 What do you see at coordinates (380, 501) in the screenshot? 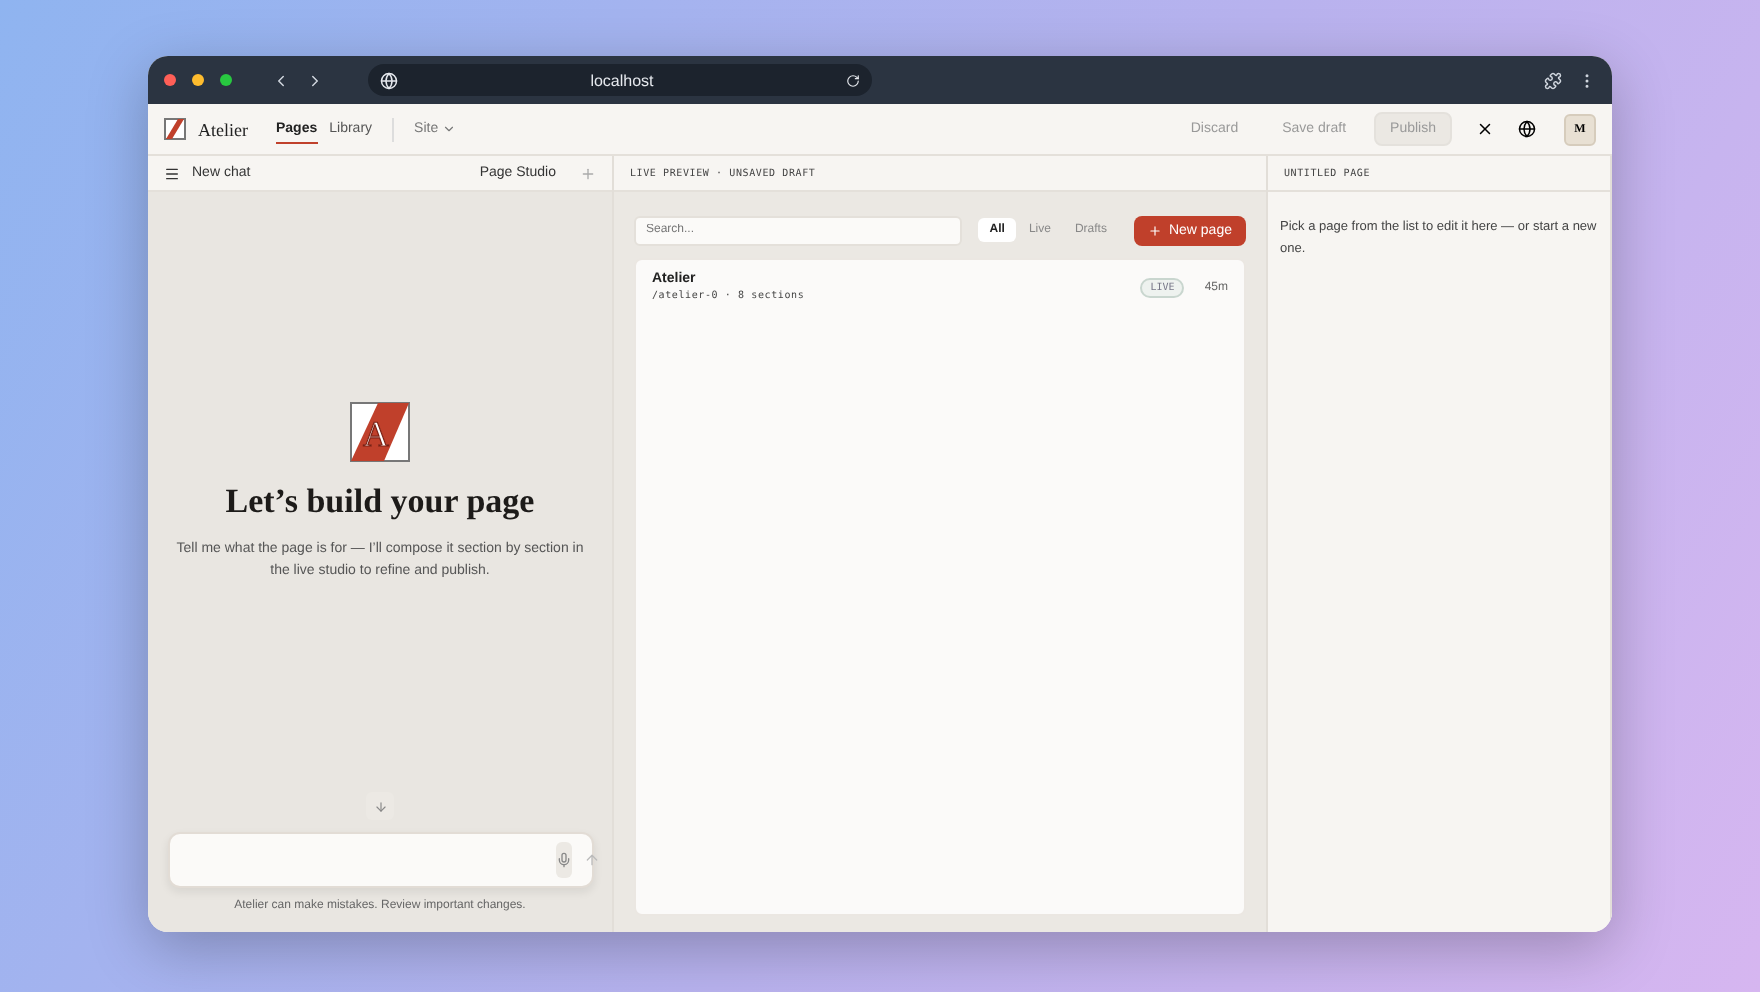
I see `welcome-heading: Let’s build your page` at bounding box center [380, 501].